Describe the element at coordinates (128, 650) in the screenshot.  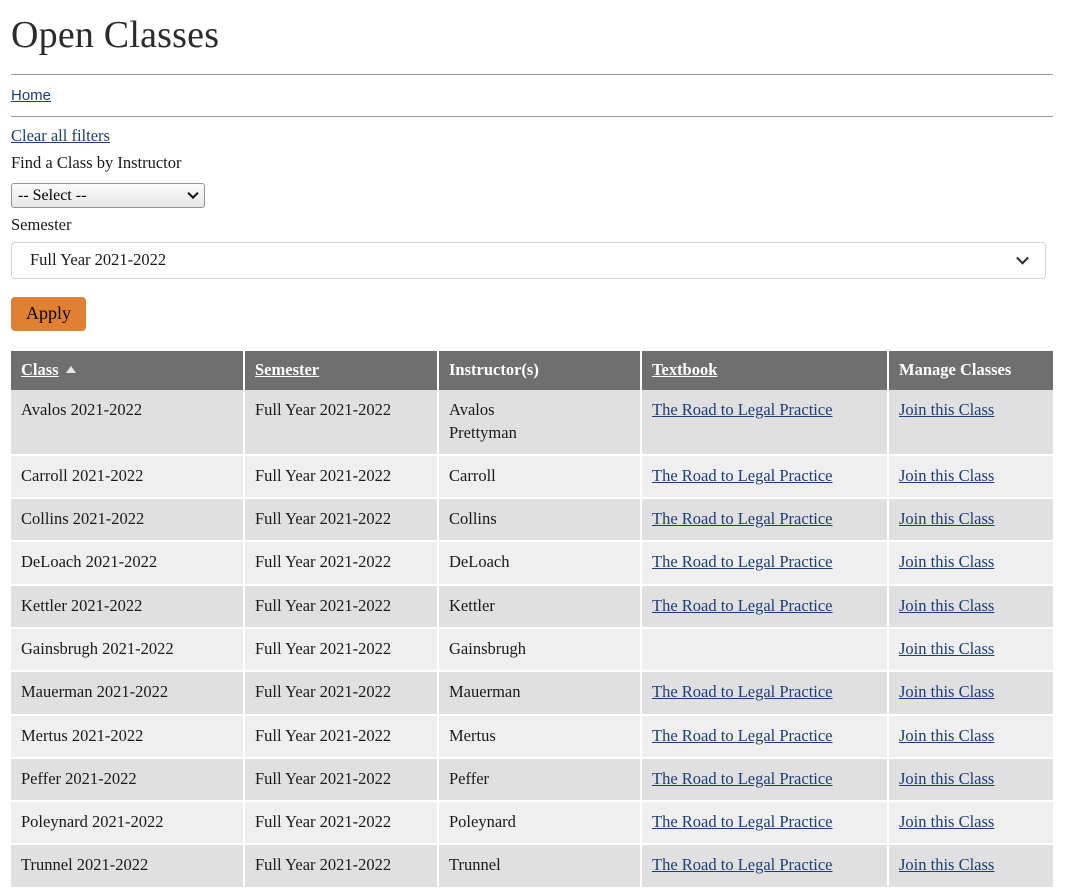
I see `cell-class: Gainsbrugh 2021-2022` at that location.